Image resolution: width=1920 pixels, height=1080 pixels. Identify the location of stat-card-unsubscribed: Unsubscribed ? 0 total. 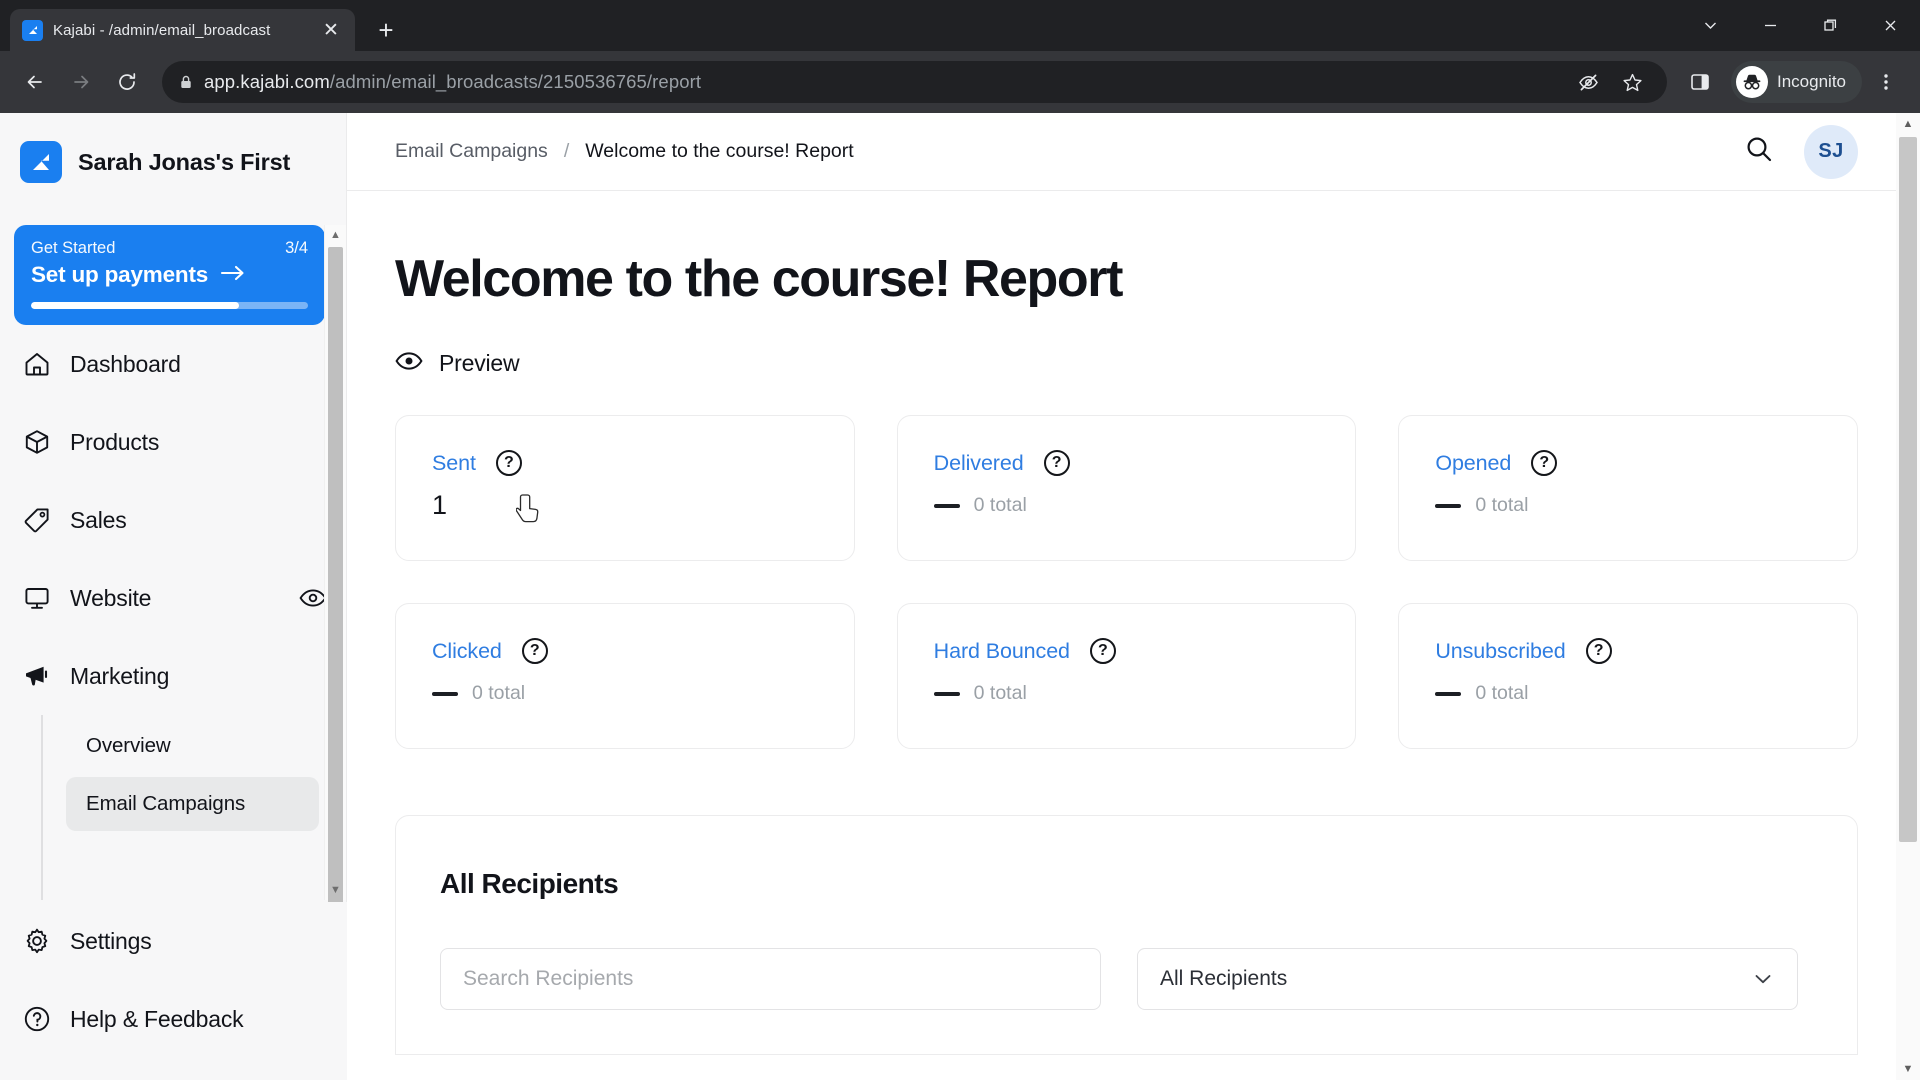
(1628, 676).